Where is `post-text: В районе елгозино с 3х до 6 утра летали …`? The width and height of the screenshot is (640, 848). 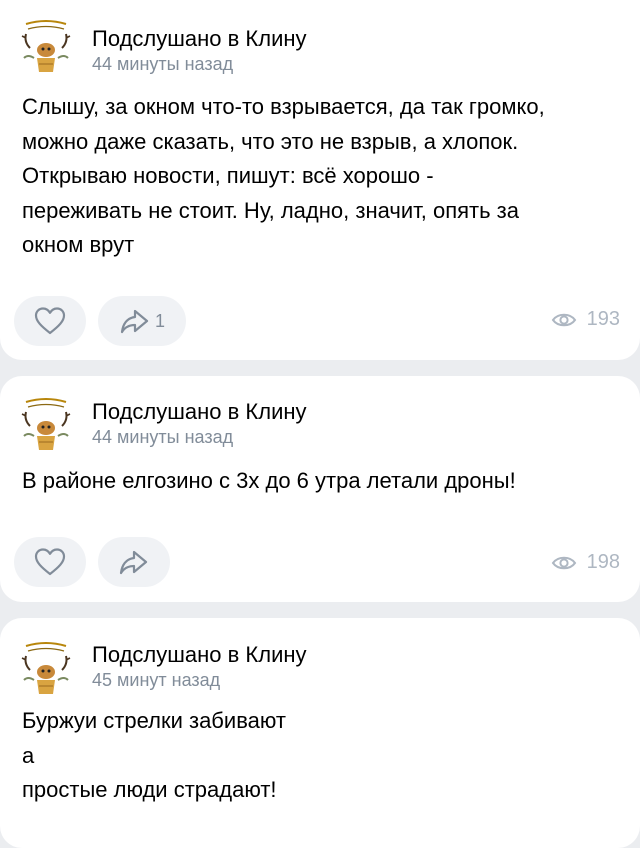
post-text: В районе елгозино с 3х до 6 утра летали … is located at coordinates (269, 480).